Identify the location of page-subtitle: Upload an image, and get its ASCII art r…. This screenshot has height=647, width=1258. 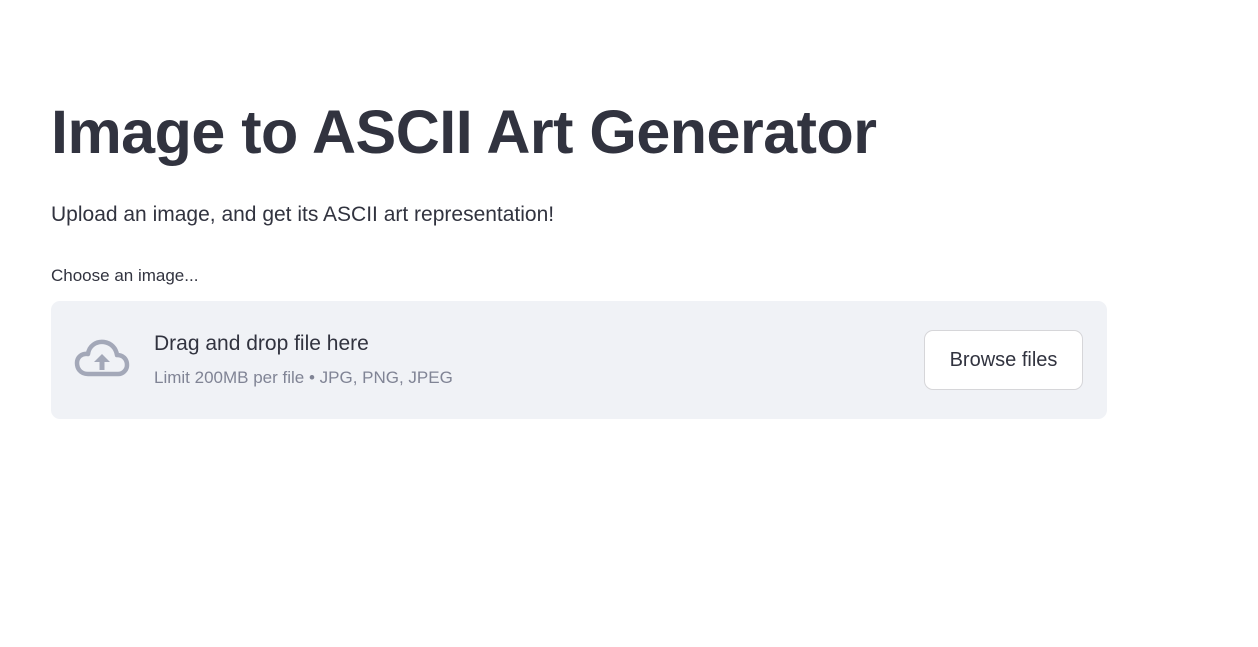
(303, 214).